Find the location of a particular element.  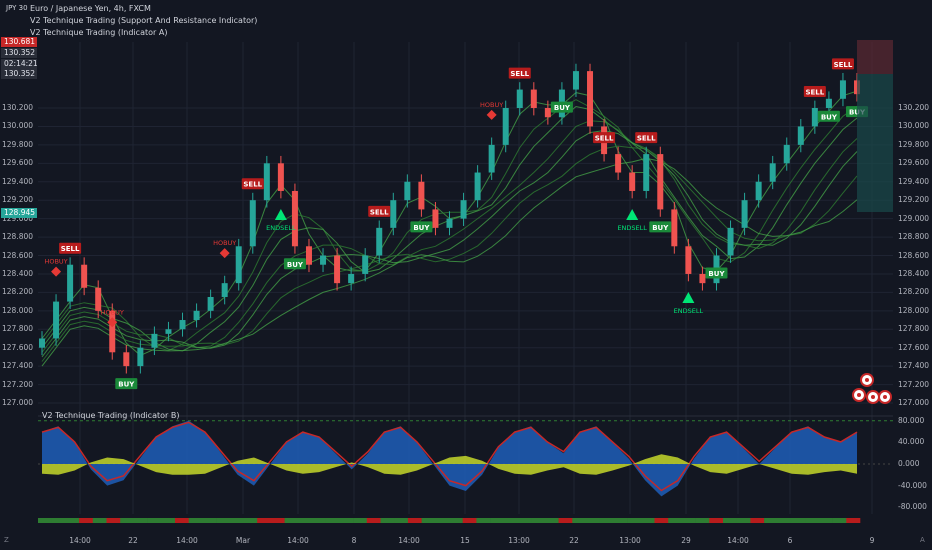

time-axis-tick: 29 is located at coordinates (686, 540).